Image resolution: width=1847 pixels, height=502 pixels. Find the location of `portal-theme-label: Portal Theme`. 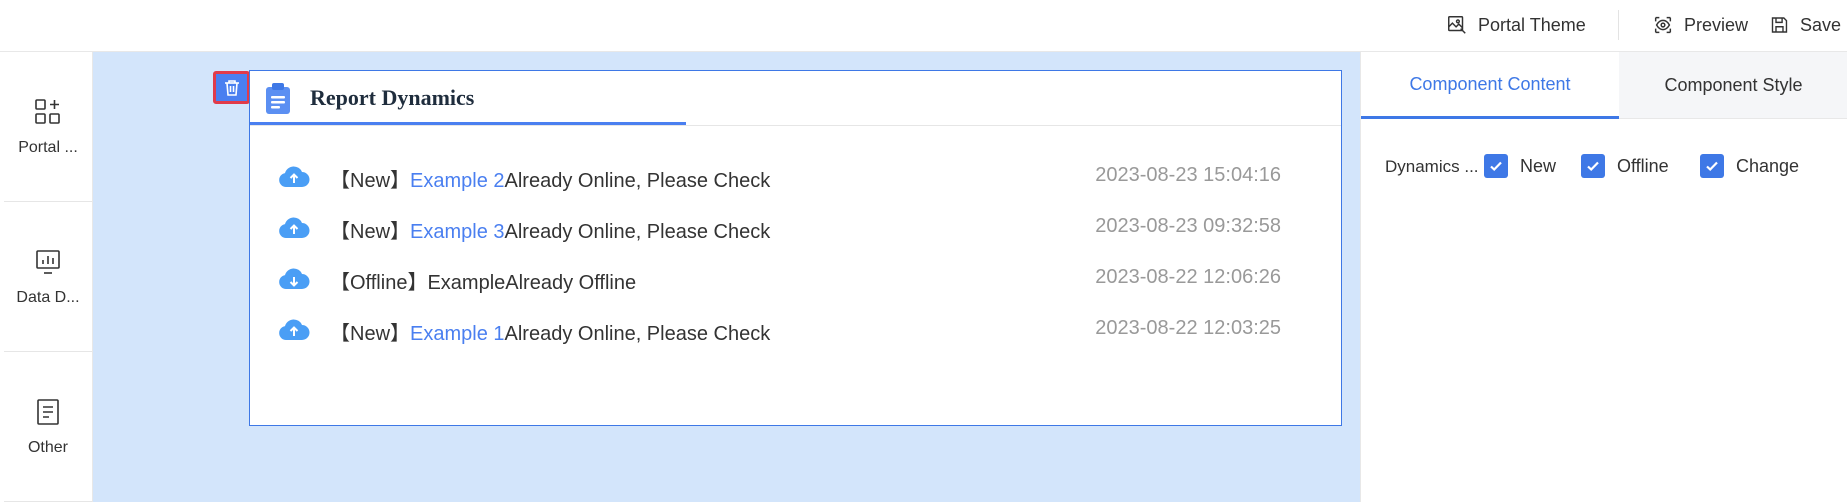

portal-theme-label: Portal Theme is located at coordinates (1532, 24).